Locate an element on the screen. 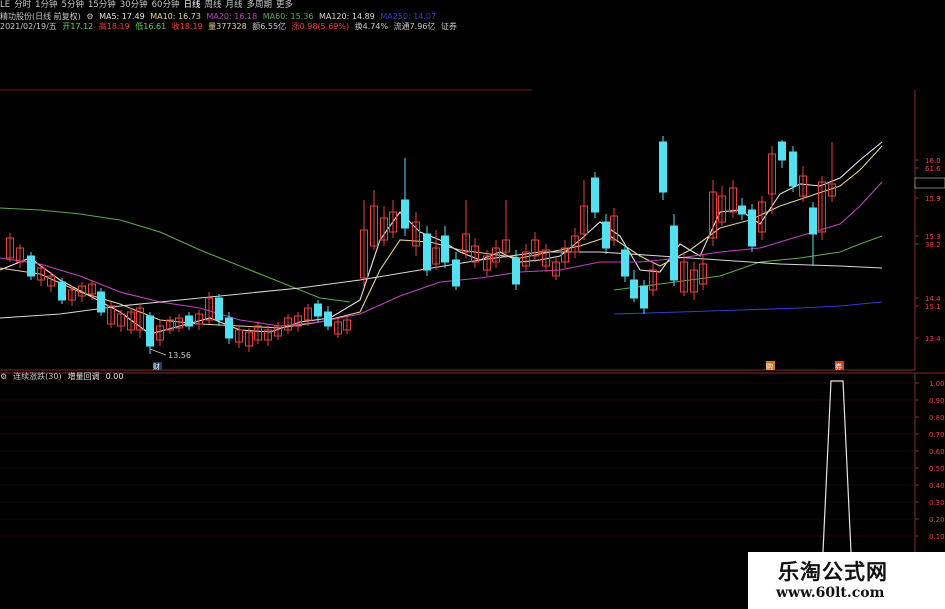 This screenshot has height=609, width=945. period-tab-8: 周线 is located at coordinates (212, 5).